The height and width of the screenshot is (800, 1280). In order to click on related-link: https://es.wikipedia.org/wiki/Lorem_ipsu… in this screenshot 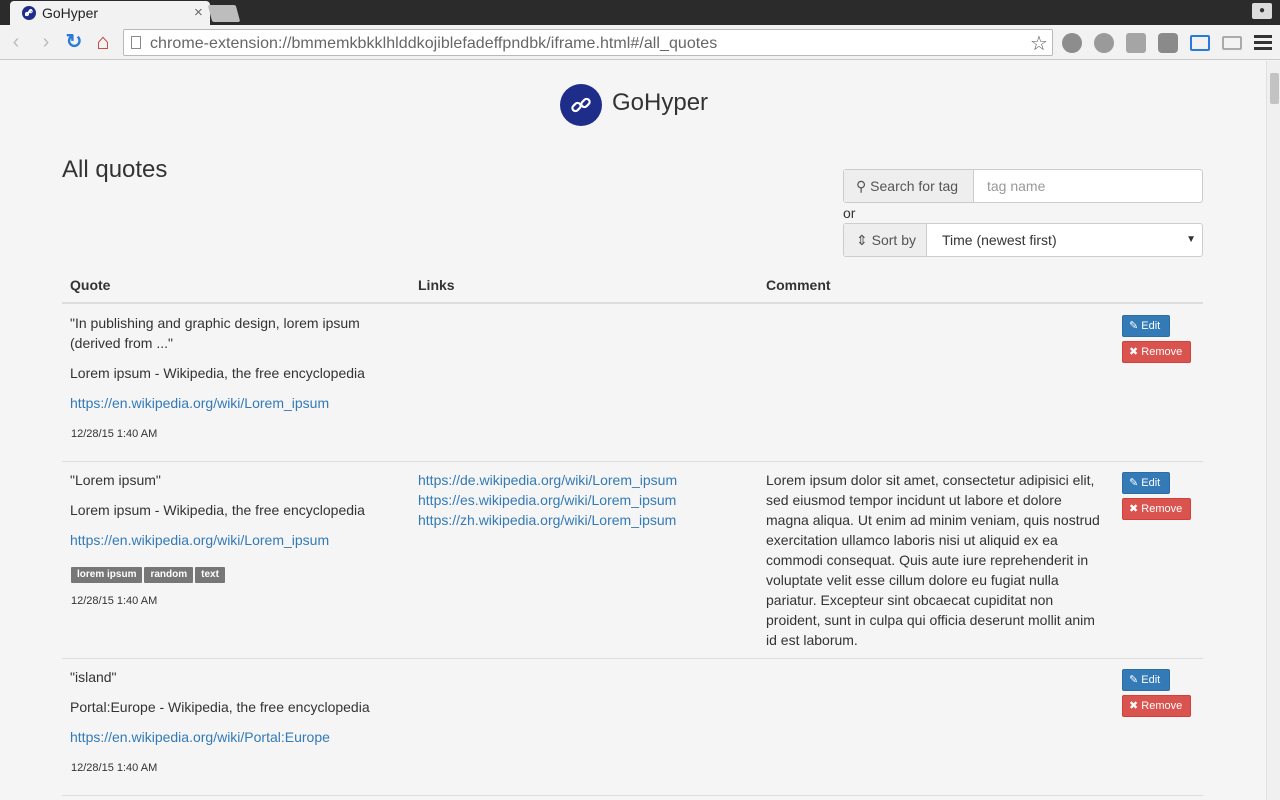, I will do `click(547, 500)`.